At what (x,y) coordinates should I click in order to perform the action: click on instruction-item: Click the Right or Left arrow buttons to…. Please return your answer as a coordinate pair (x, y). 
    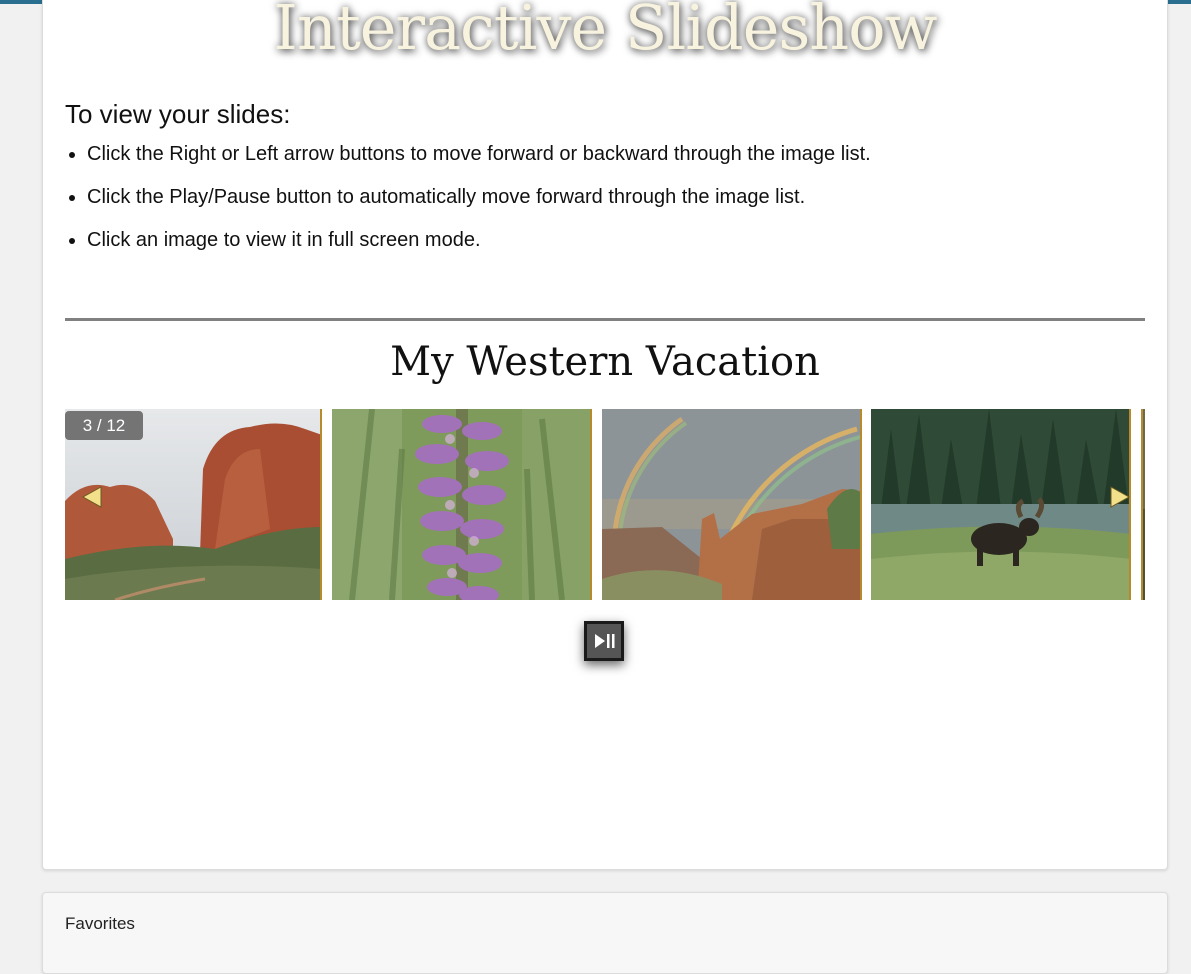
    Looking at the image, I should click on (479, 162).